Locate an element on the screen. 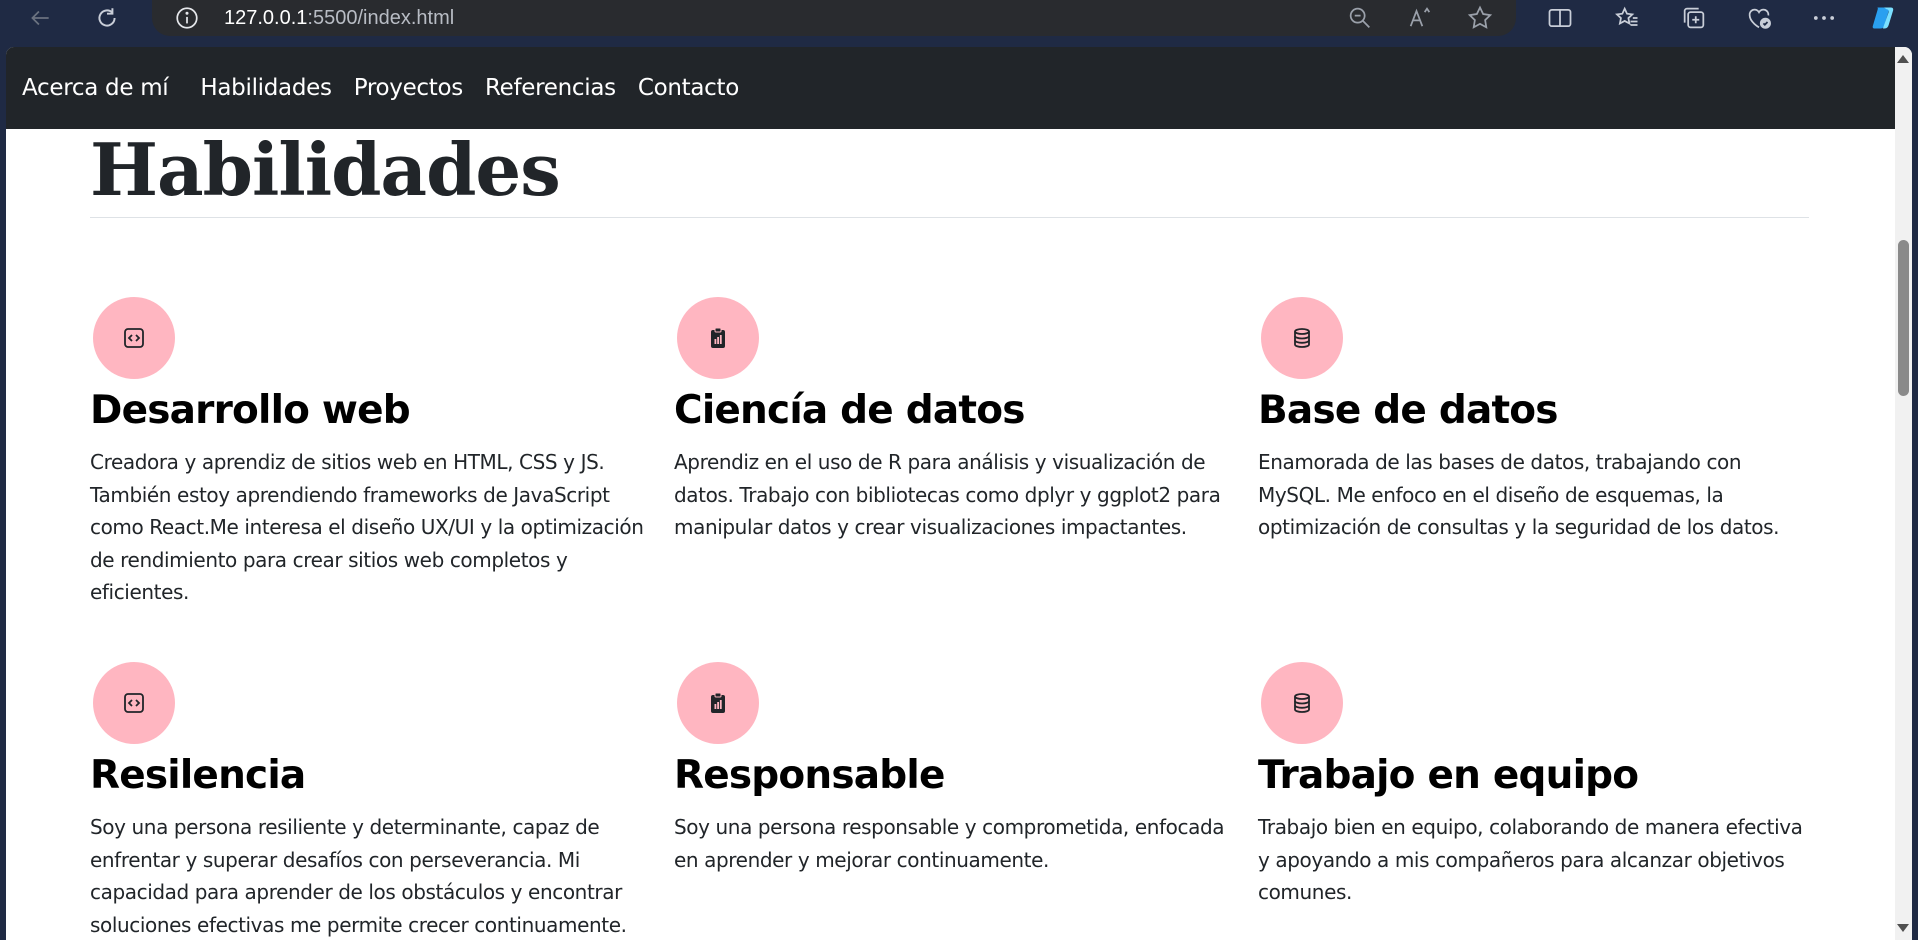 This screenshot has height=940, width=1918. info-icon is located at coordinates (187, 18).